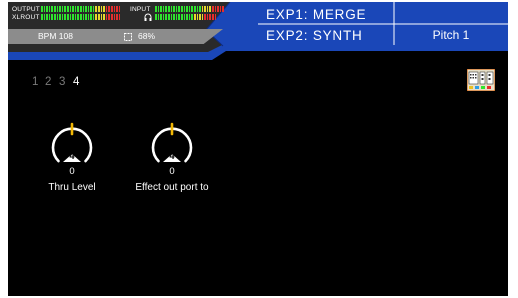  I want to click on exp1-title: EXP1: MERGE, so click(316, 14).